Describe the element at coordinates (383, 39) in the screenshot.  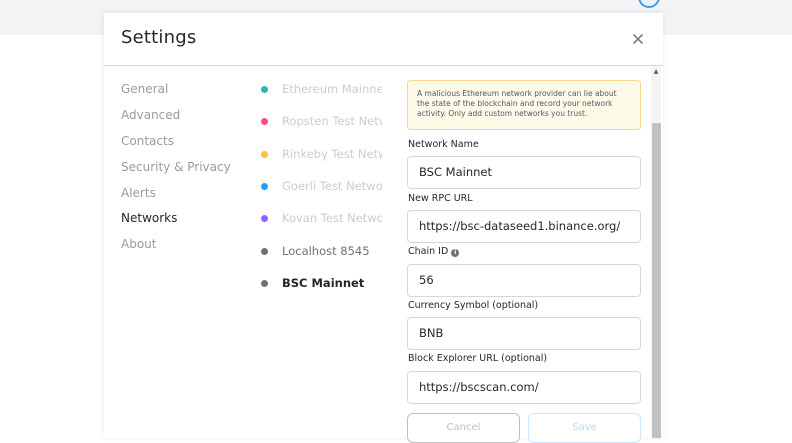
I see `modal-header: Settings` at that location.